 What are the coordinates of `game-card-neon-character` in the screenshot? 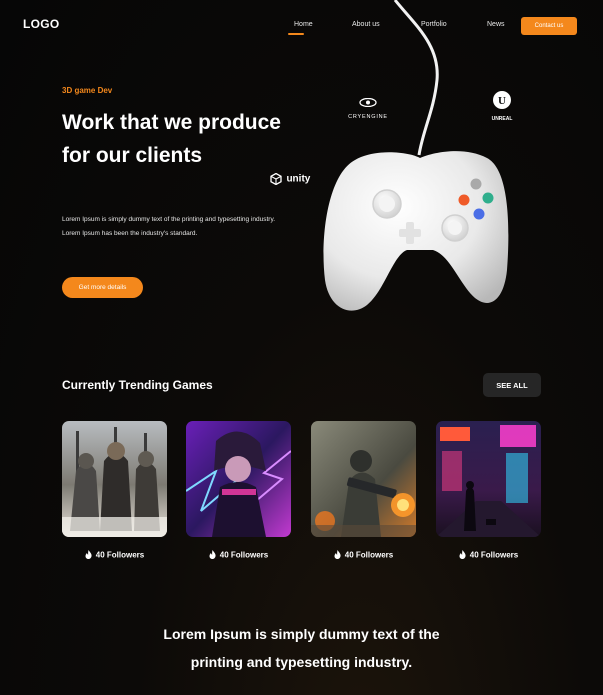 It's located at (238, 479).